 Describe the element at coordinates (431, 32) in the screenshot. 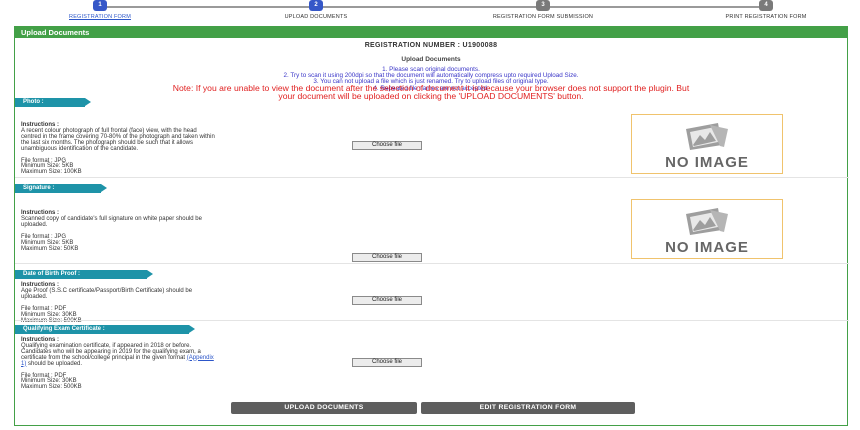

I see `panel-title: Upload Documents` at that location.